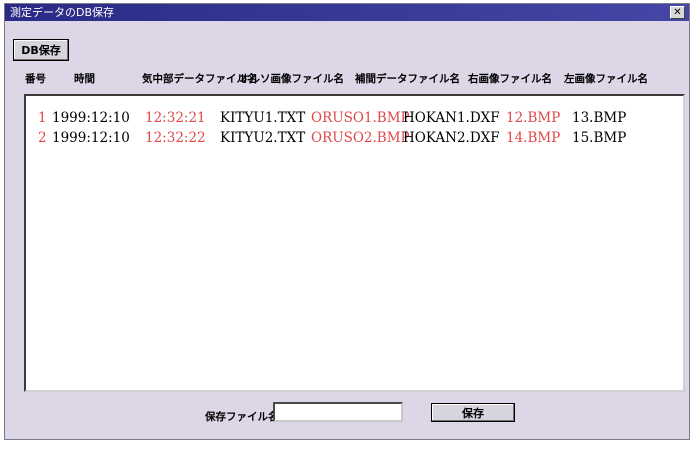  Describe the element at coordinates (677, 12) in the screenshot. I see `close-icon: ✕` at that location.